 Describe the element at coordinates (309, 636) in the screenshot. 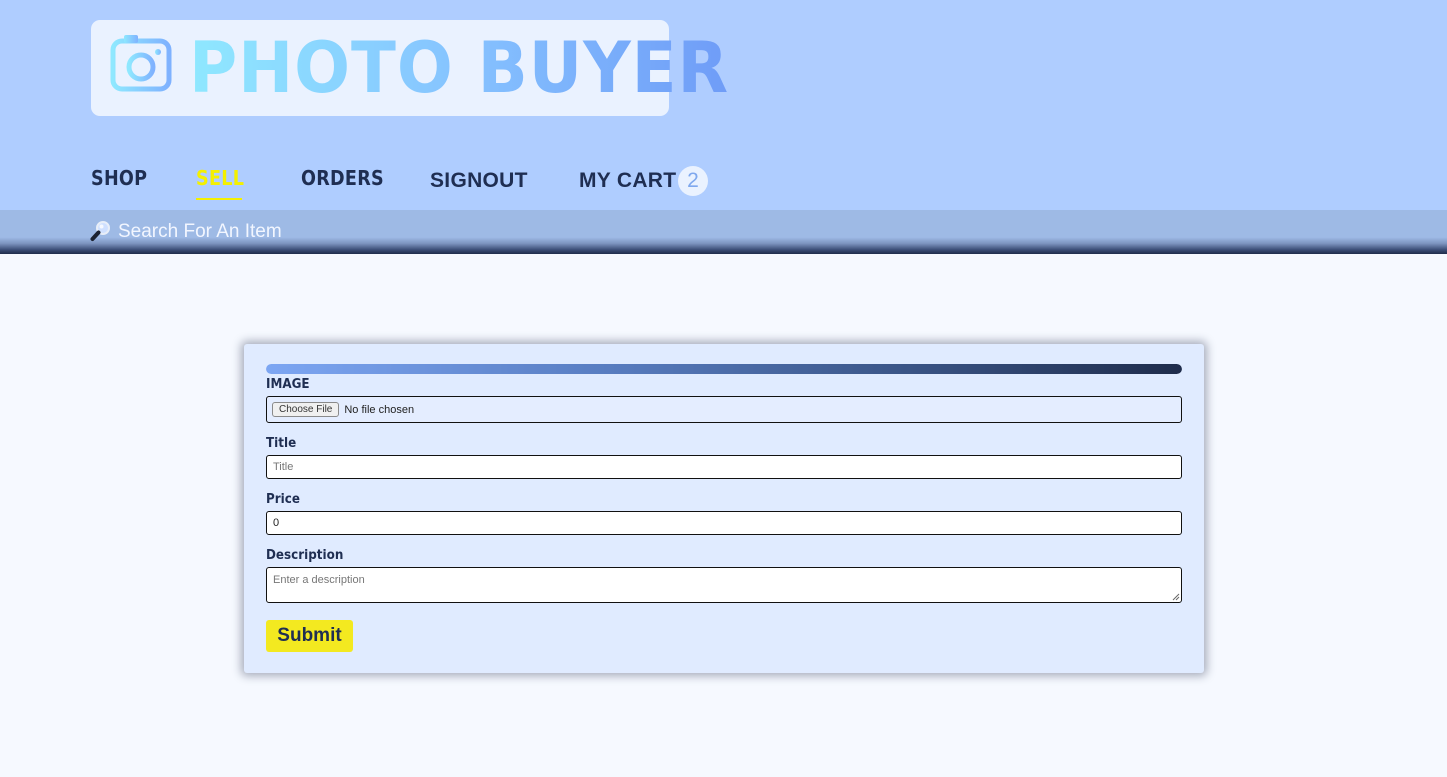

I see `submit-button: Submit` at that location.